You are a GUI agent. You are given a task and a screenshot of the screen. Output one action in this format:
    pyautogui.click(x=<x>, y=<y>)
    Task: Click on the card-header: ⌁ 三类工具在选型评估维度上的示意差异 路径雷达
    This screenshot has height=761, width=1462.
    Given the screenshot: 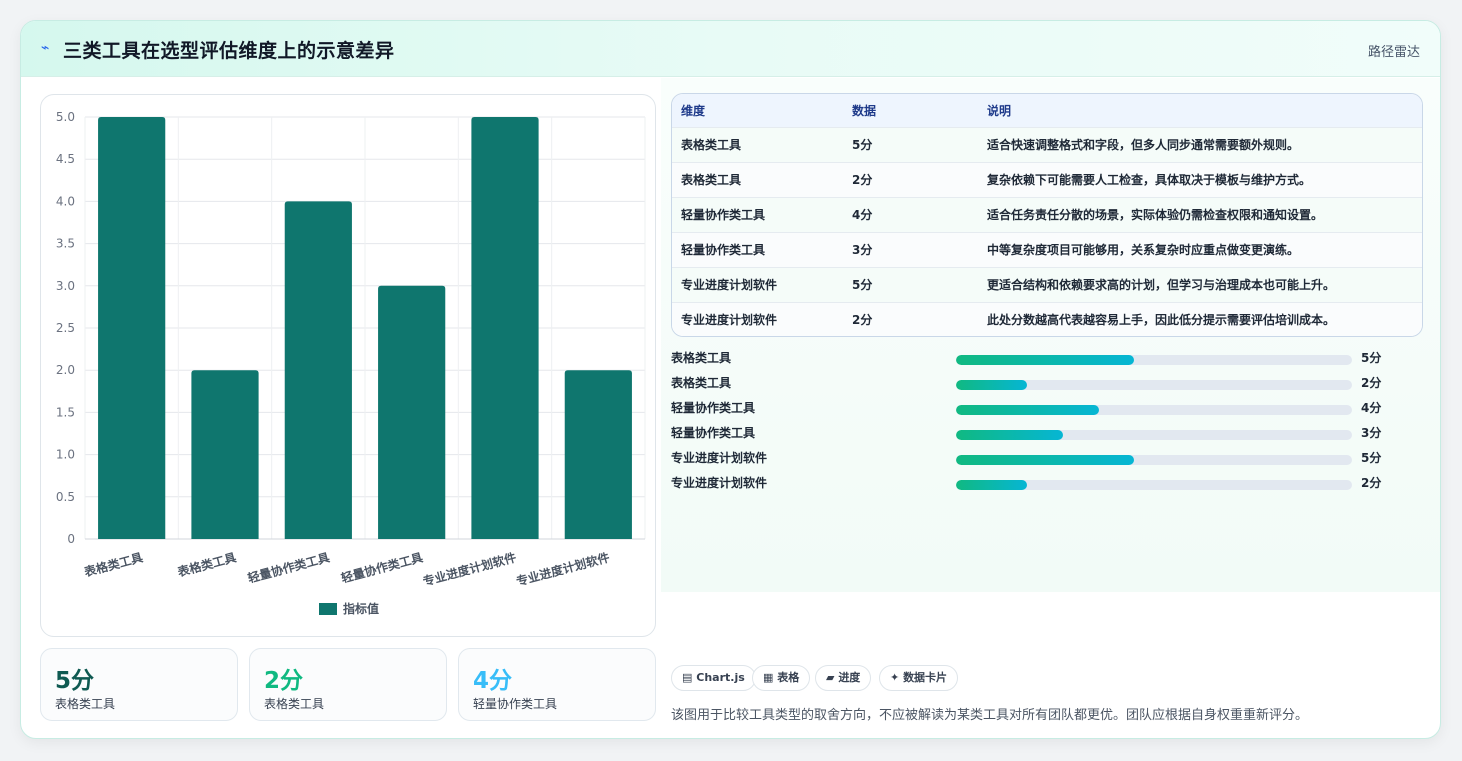 What is the action you would take?
    pyautogui.click(x=730, y=49)
    